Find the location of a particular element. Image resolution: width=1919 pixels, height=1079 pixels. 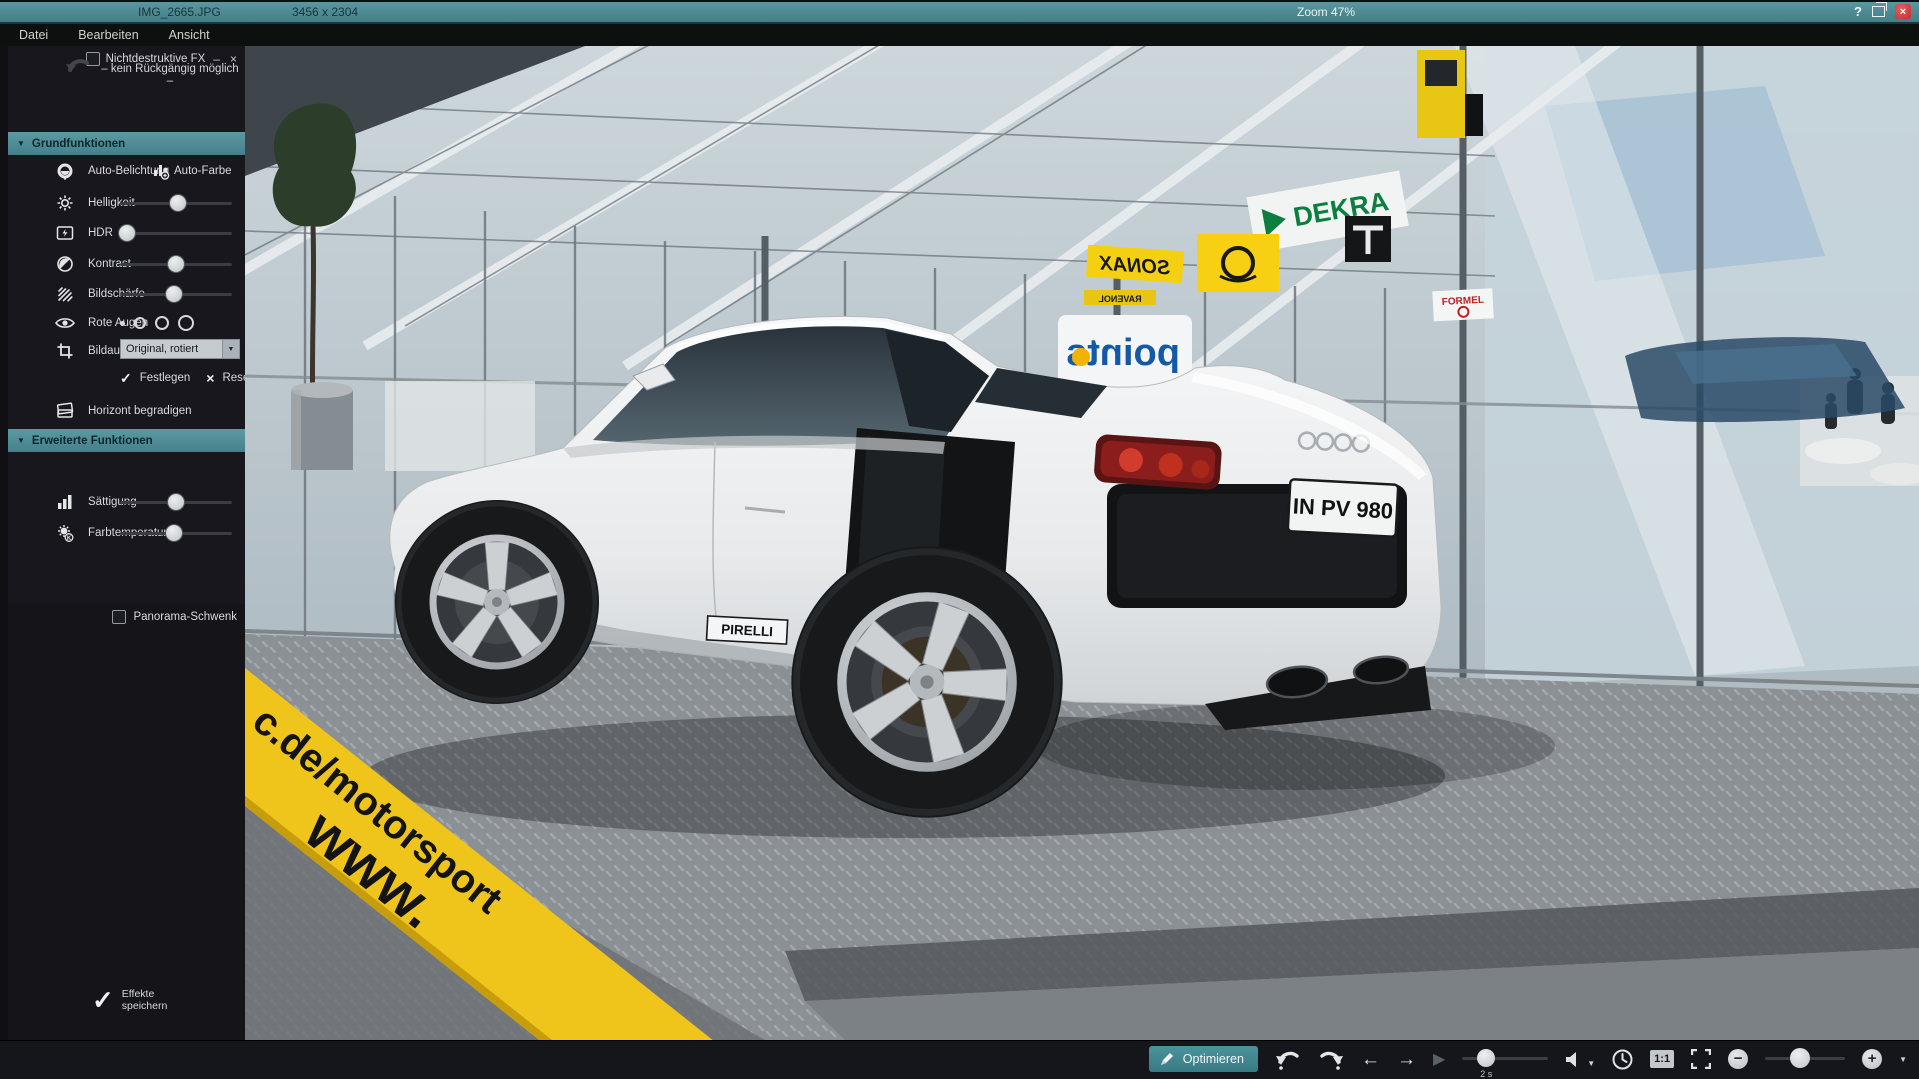

close-window-button: × is located at coordinates (1903, 11).